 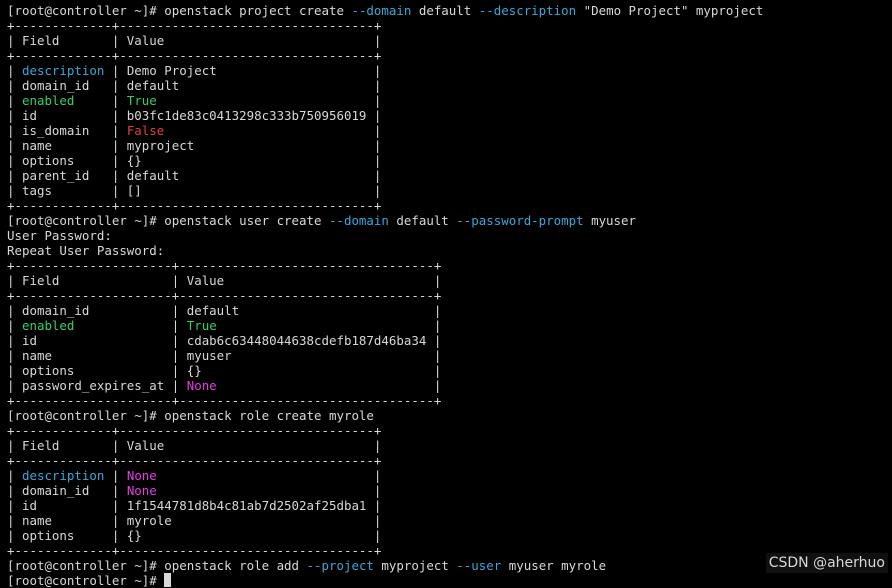 I want to click on terminal-text-segment: | domain_id |, so click(x=67, y=490).